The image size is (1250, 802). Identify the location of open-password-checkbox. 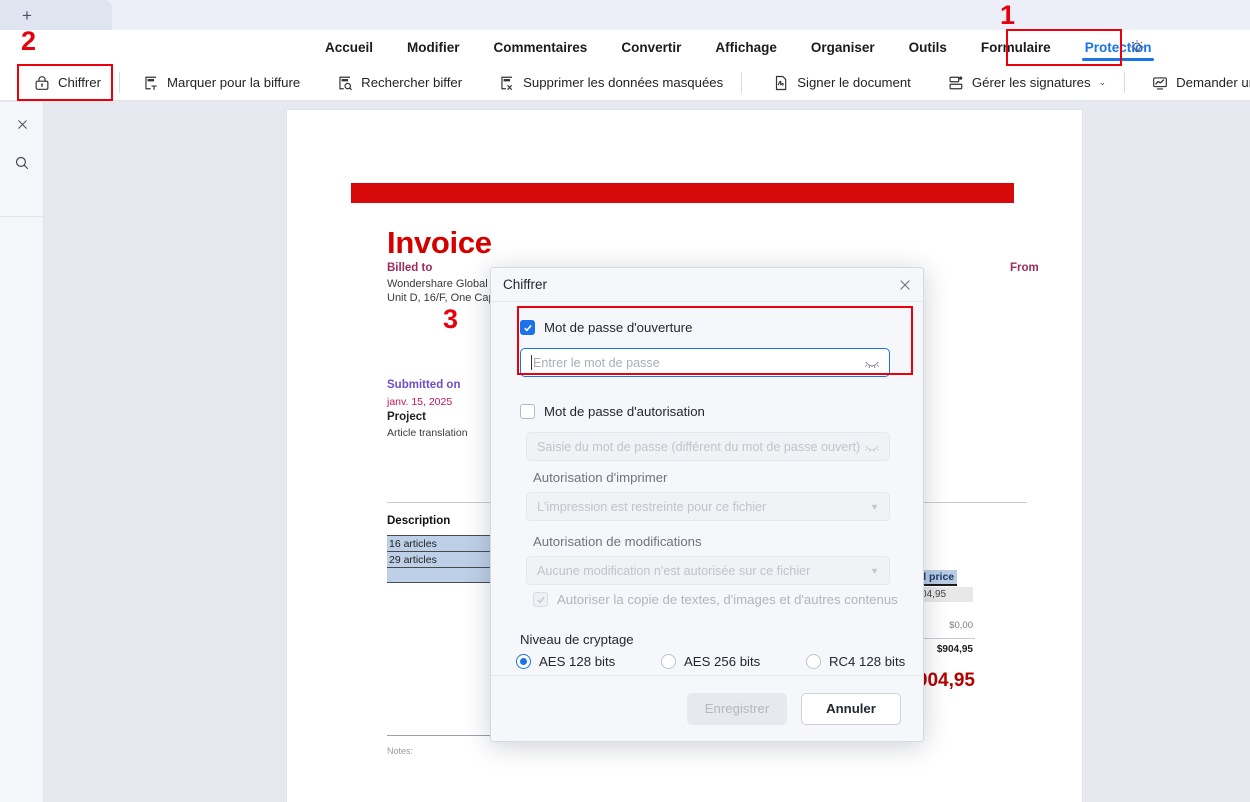
(527, 327).